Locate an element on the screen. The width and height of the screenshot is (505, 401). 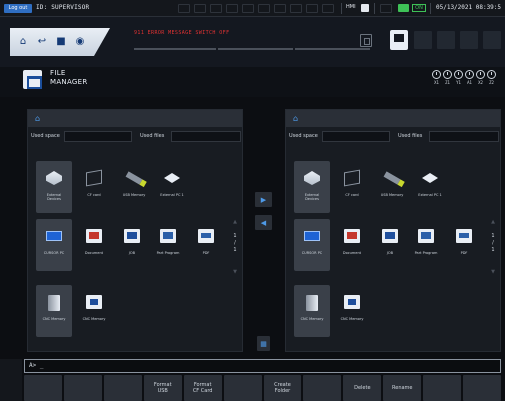
alarm-message: 911 ERROR MESSAGE SWITCH OFF is located at coordinates (182, 33).